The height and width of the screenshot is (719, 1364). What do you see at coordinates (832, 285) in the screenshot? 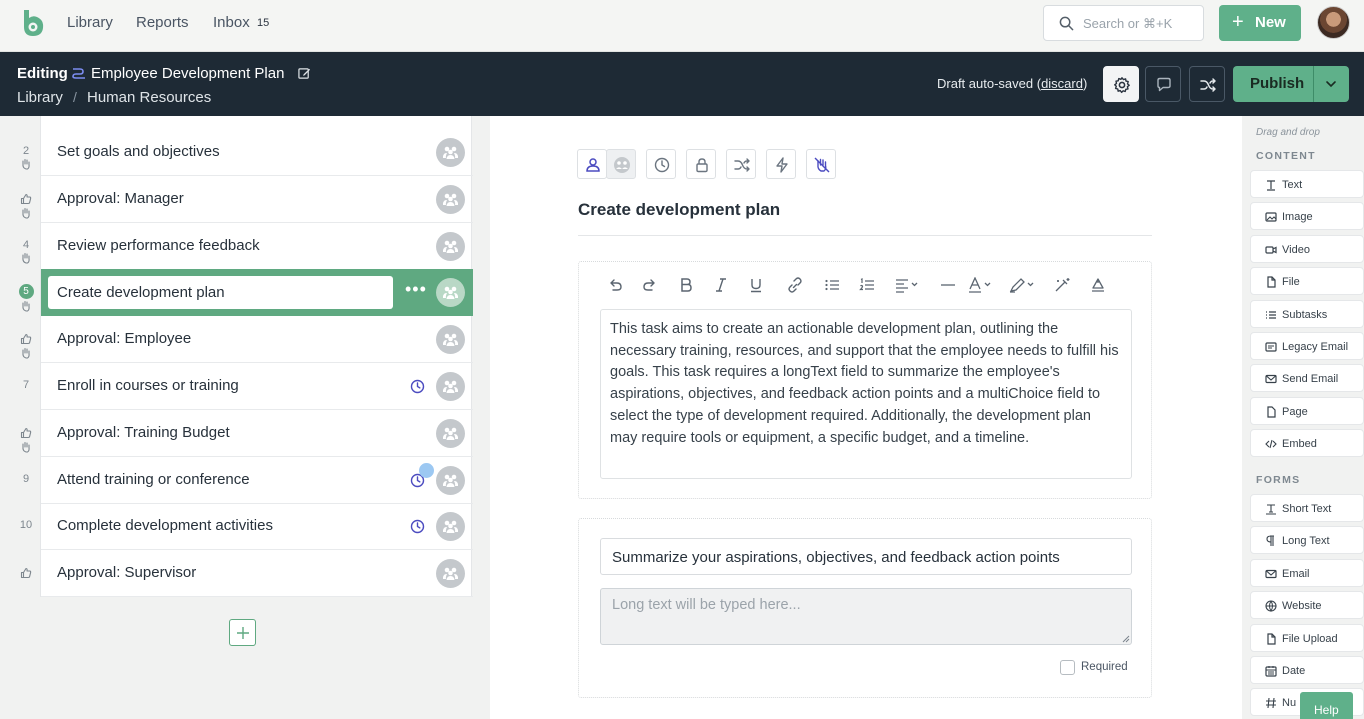
I see `bullet-list-icon` at bounding box center [832, 285].